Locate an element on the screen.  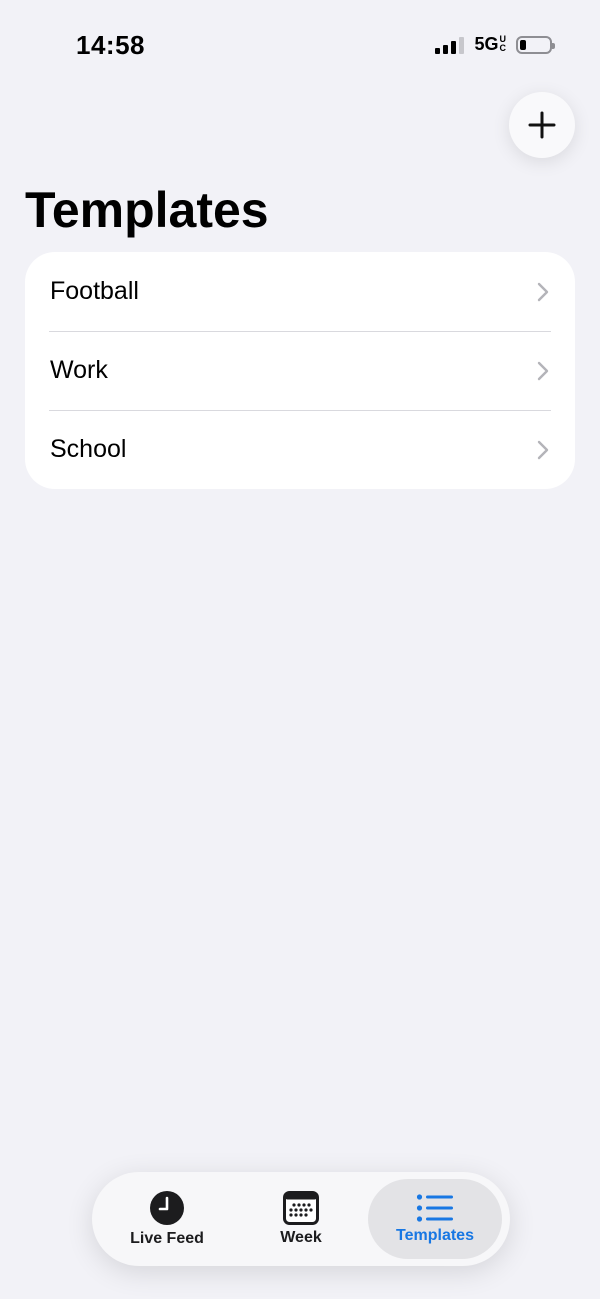
calendar-icon is located at coordinates (301, 1208).